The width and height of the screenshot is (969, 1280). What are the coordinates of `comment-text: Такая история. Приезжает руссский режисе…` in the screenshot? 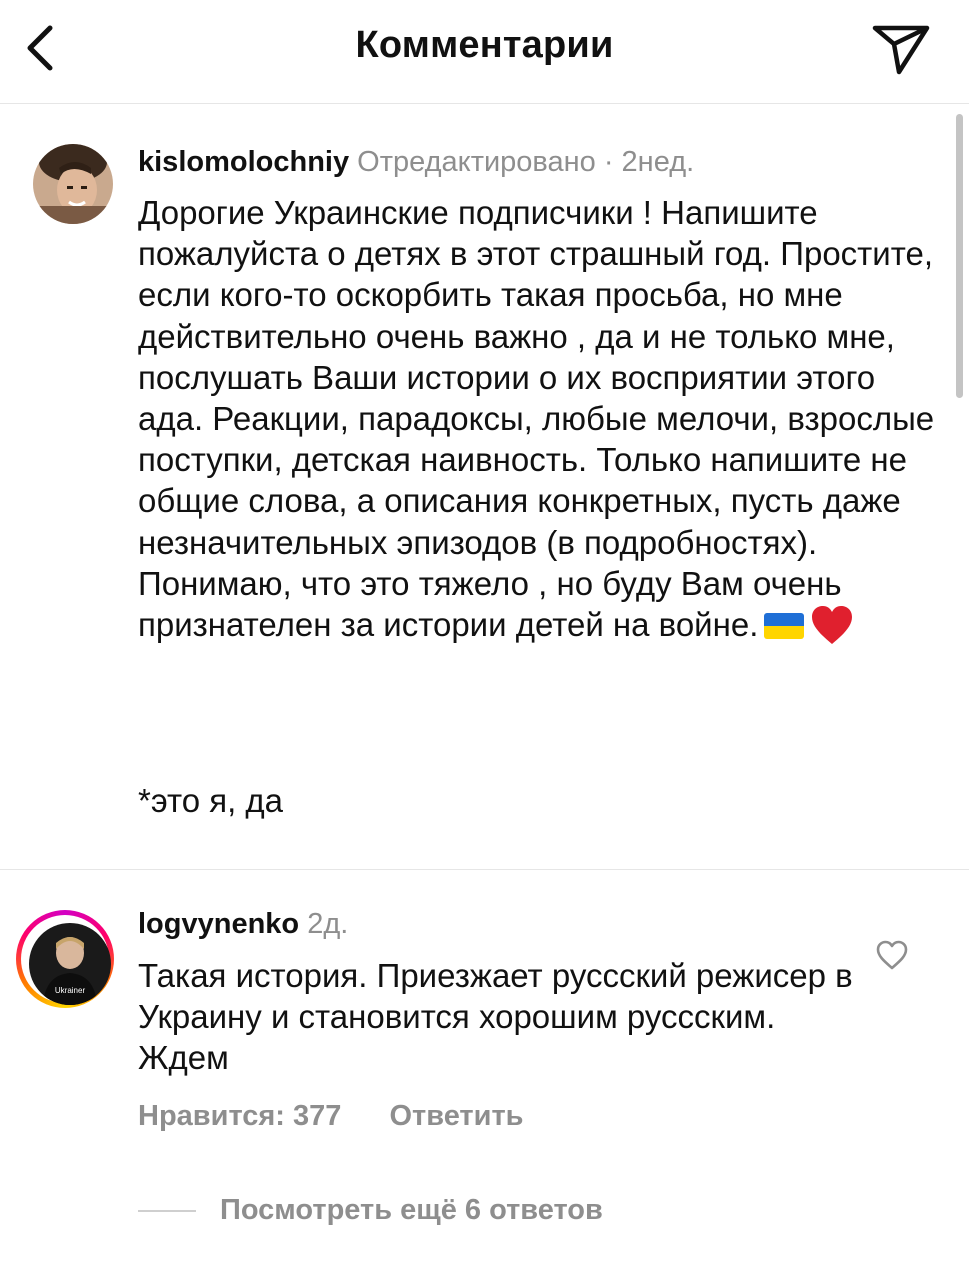 It's located at (495, 1017).